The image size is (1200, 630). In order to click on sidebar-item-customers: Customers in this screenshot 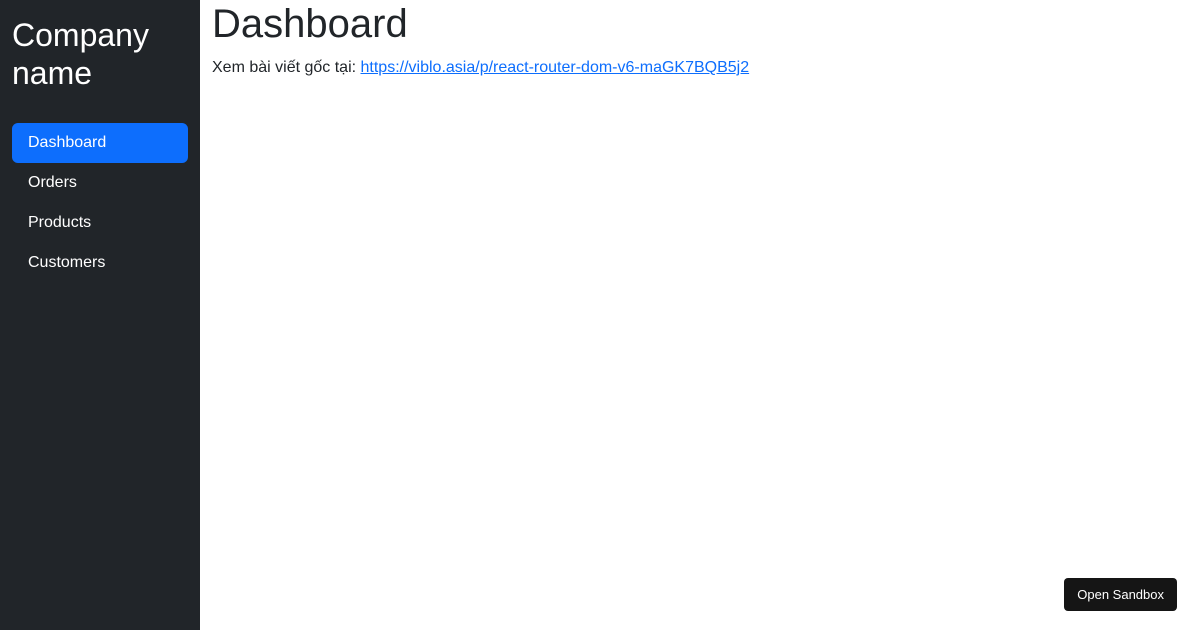, I will do `click(100, 263)`.